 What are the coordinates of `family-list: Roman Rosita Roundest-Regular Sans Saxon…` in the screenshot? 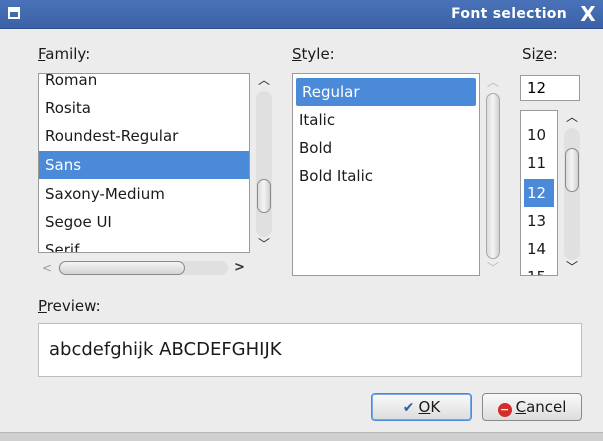 It's located at (144, 163).